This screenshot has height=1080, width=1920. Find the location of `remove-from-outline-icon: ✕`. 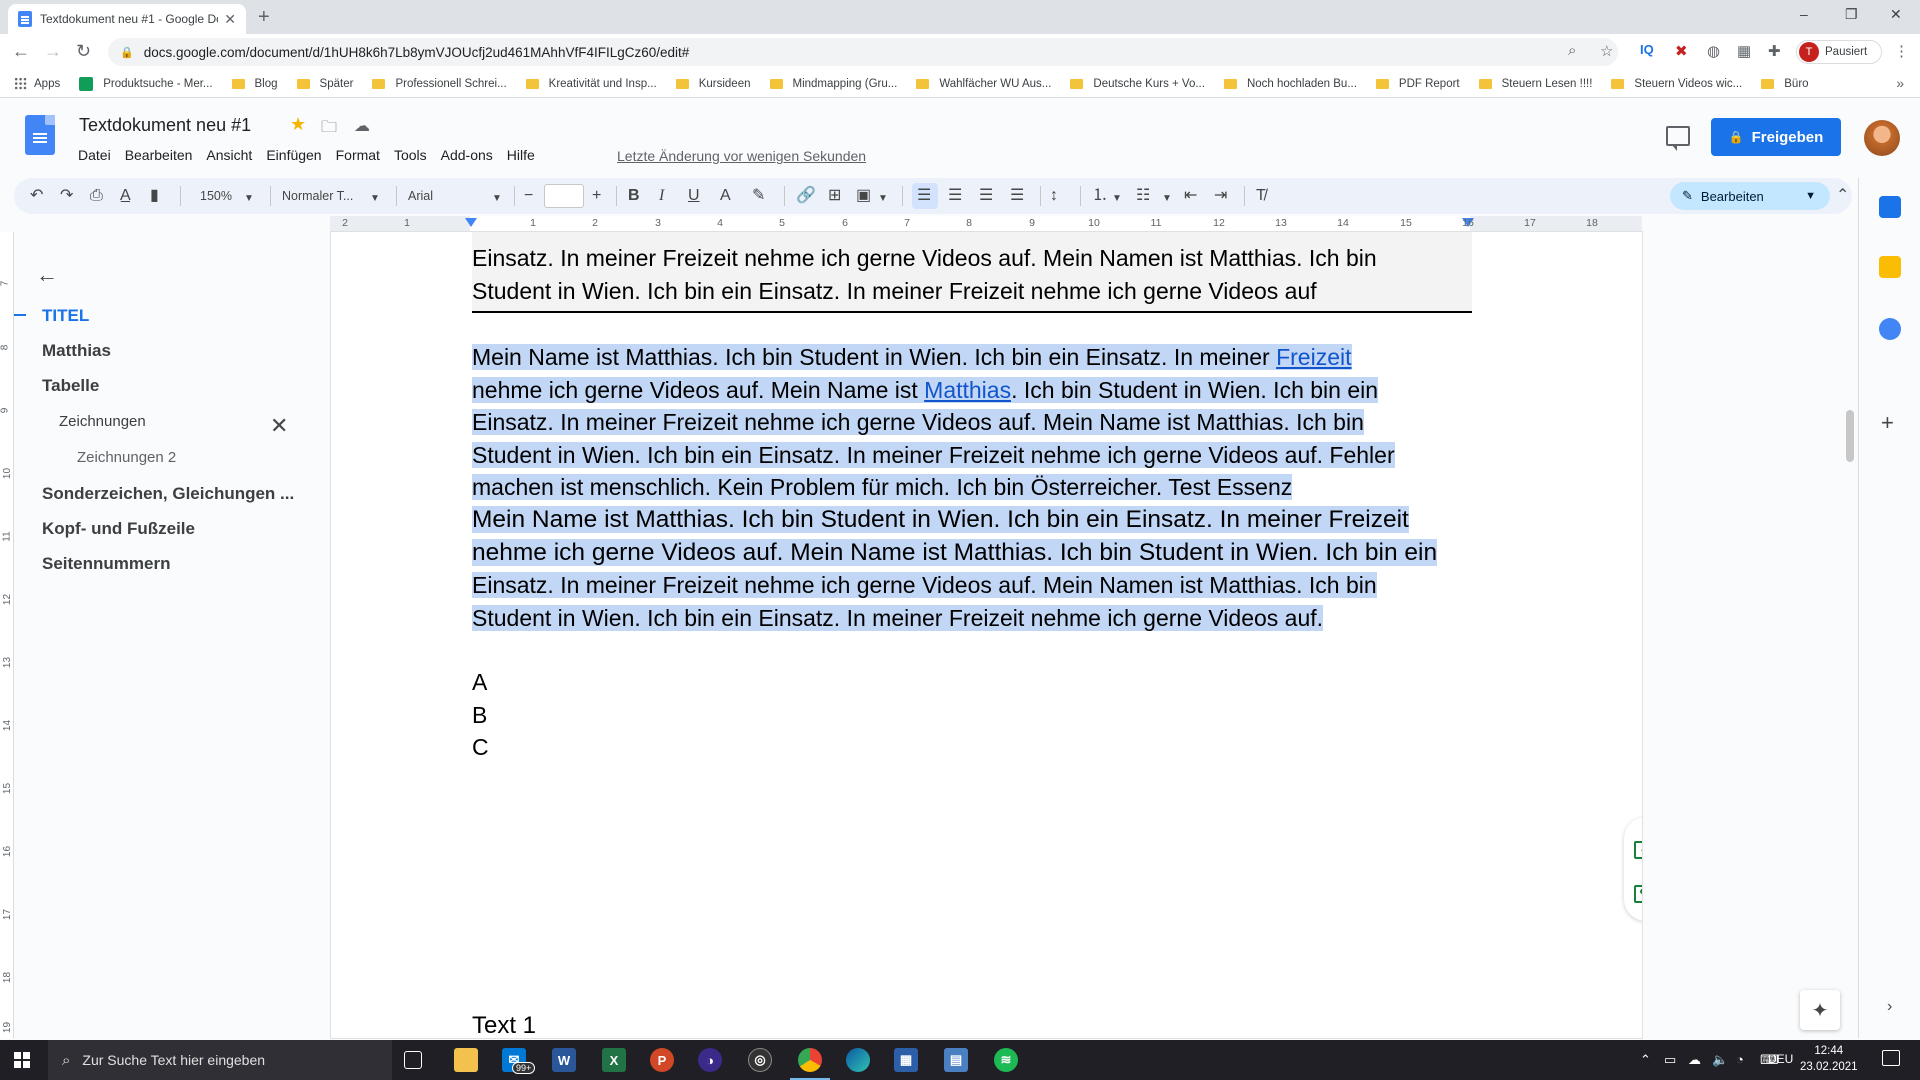

remove-from-outline-icon: ✕ is located at coordinates (279, 426).